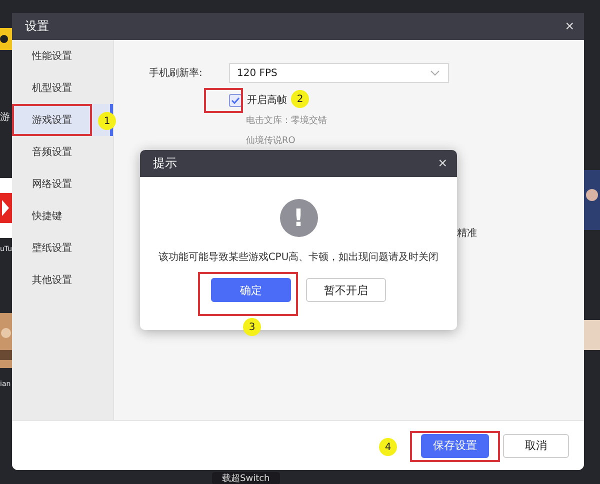 Image resolution: width=600 pixels, height=484 pixels. I want to click on check-icon, so click(235, 100).